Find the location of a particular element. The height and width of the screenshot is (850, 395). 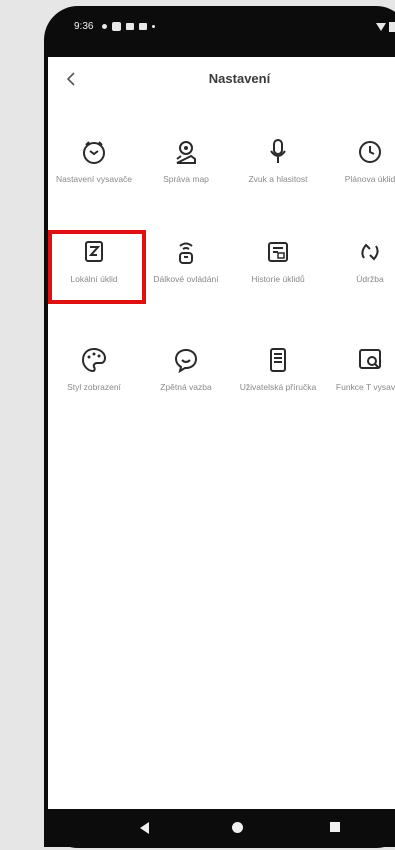

status-time: 9:36 is located at coordinates (84, 26).